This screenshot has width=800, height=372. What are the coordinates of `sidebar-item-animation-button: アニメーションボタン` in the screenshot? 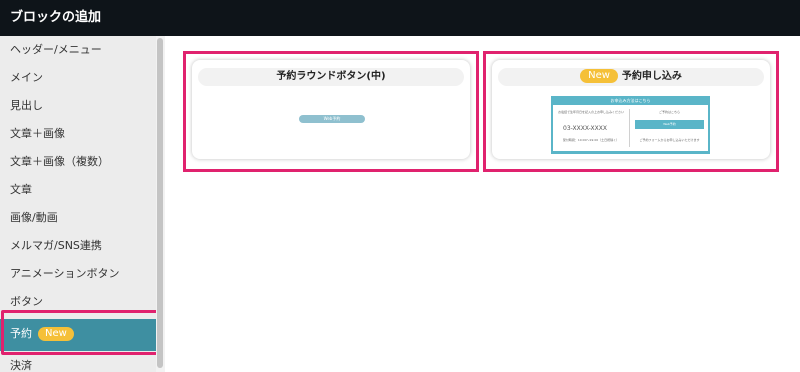 It's located at (78, 274).